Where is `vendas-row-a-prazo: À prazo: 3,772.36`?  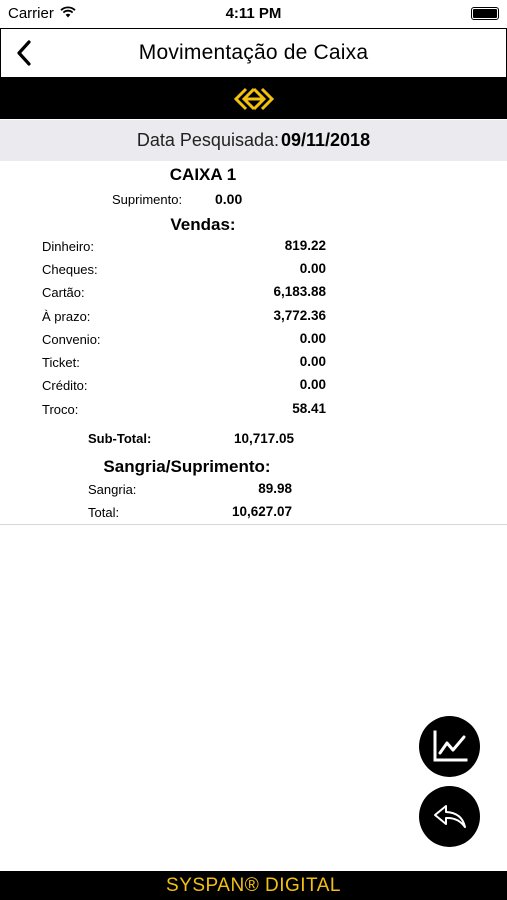
vendas-row-a-prazo: À prazo: 3,772.36 is located at coordinates (184, 317).